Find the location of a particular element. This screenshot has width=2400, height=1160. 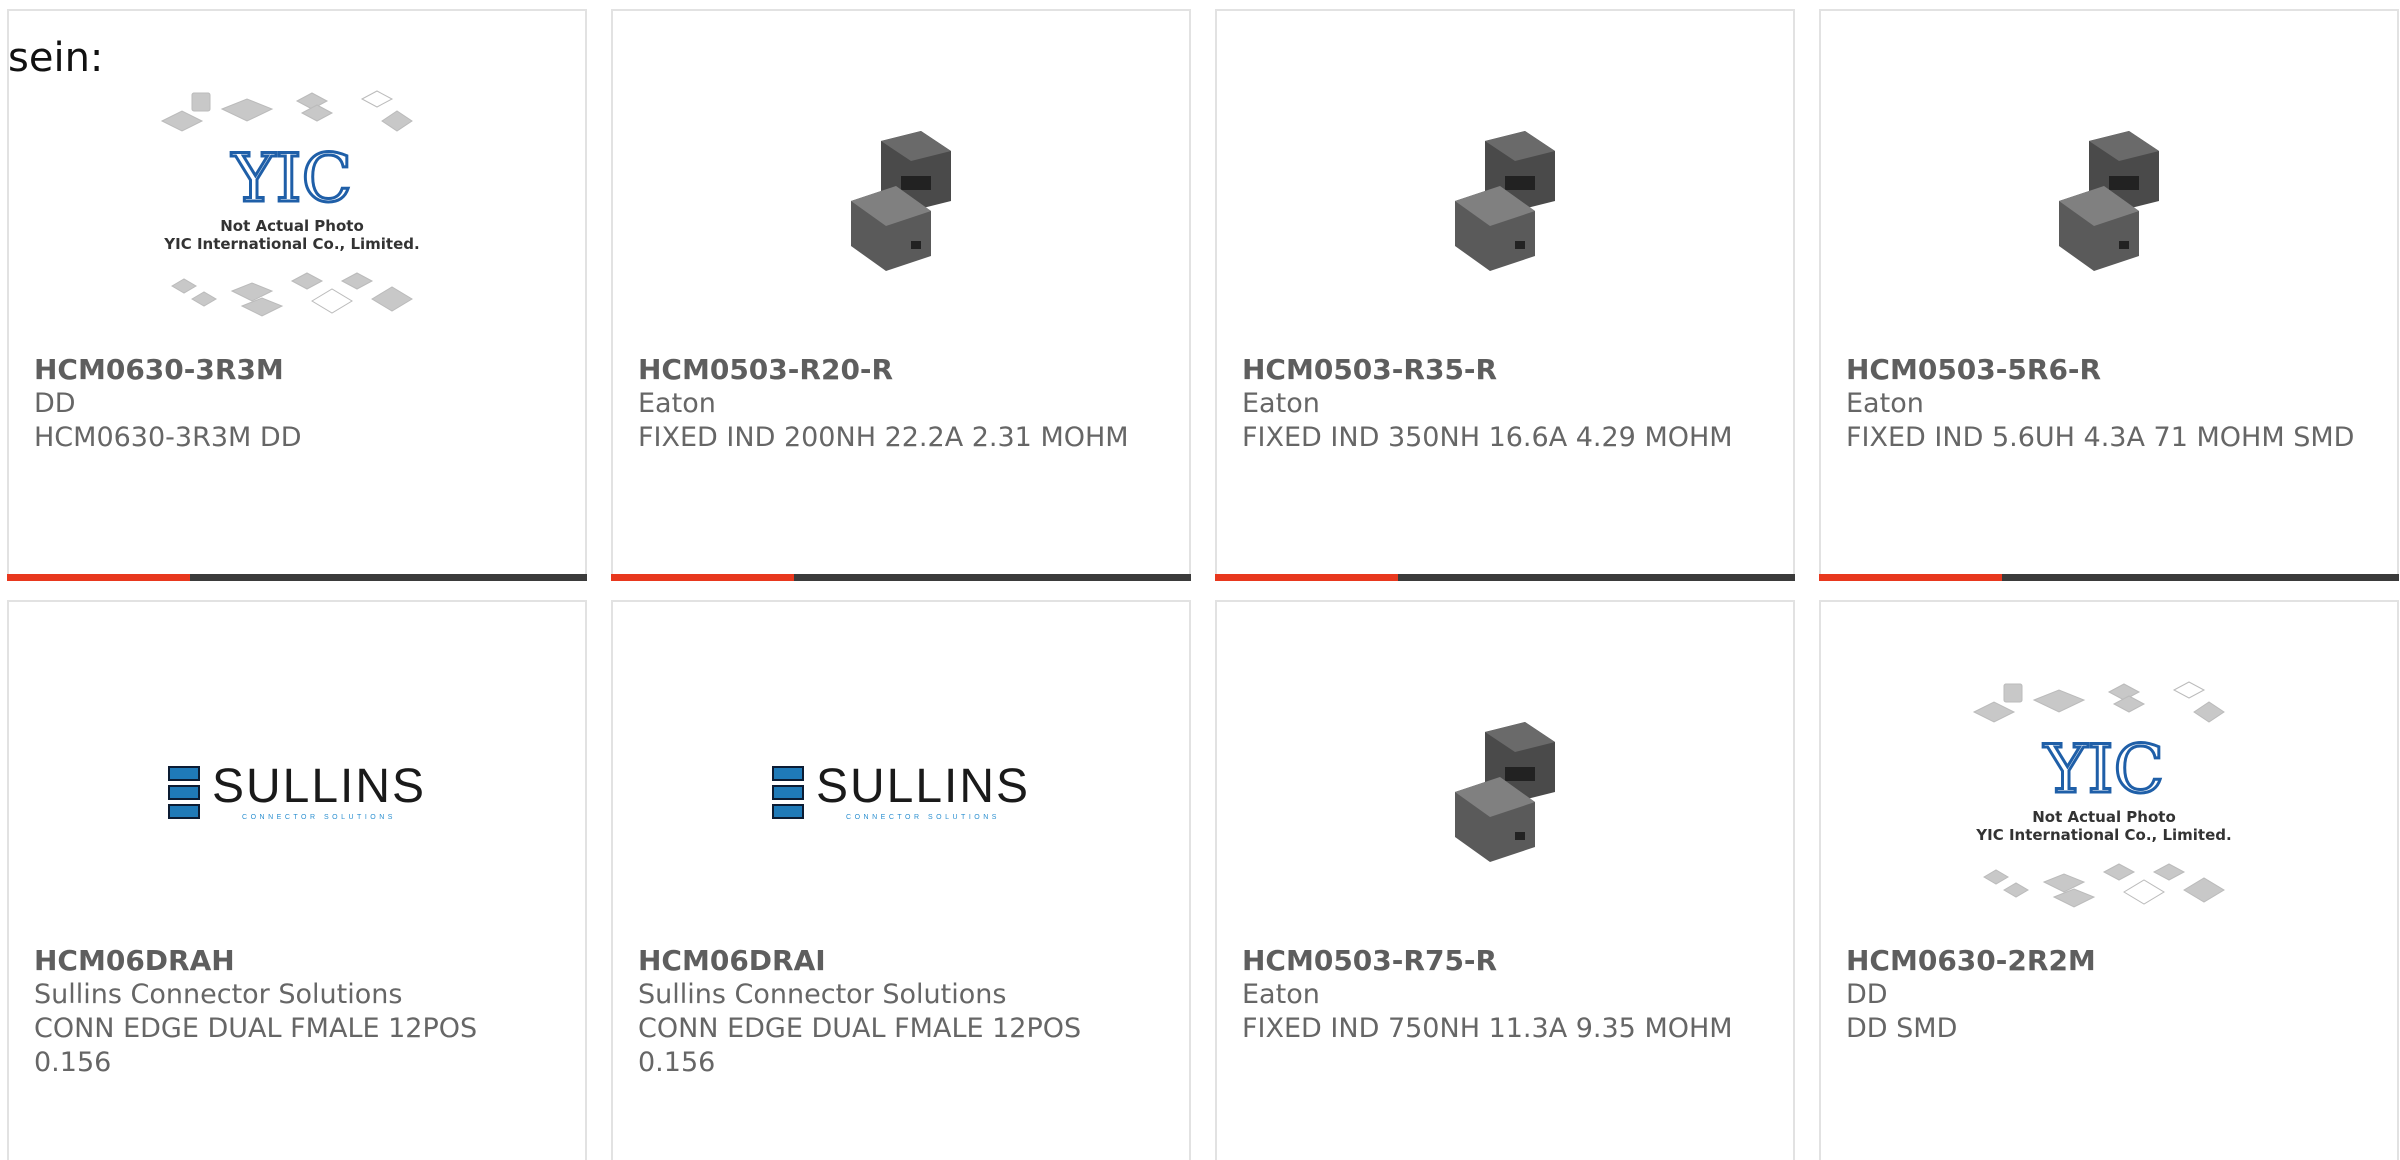

part-number: HCM06DRAI is located at coordinates (893, 961).